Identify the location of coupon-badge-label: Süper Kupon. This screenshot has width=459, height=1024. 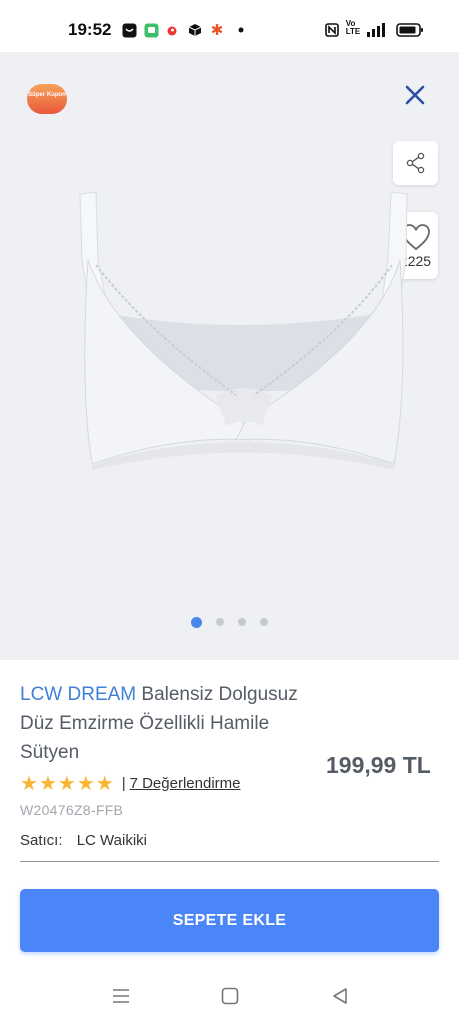
(47, 95).